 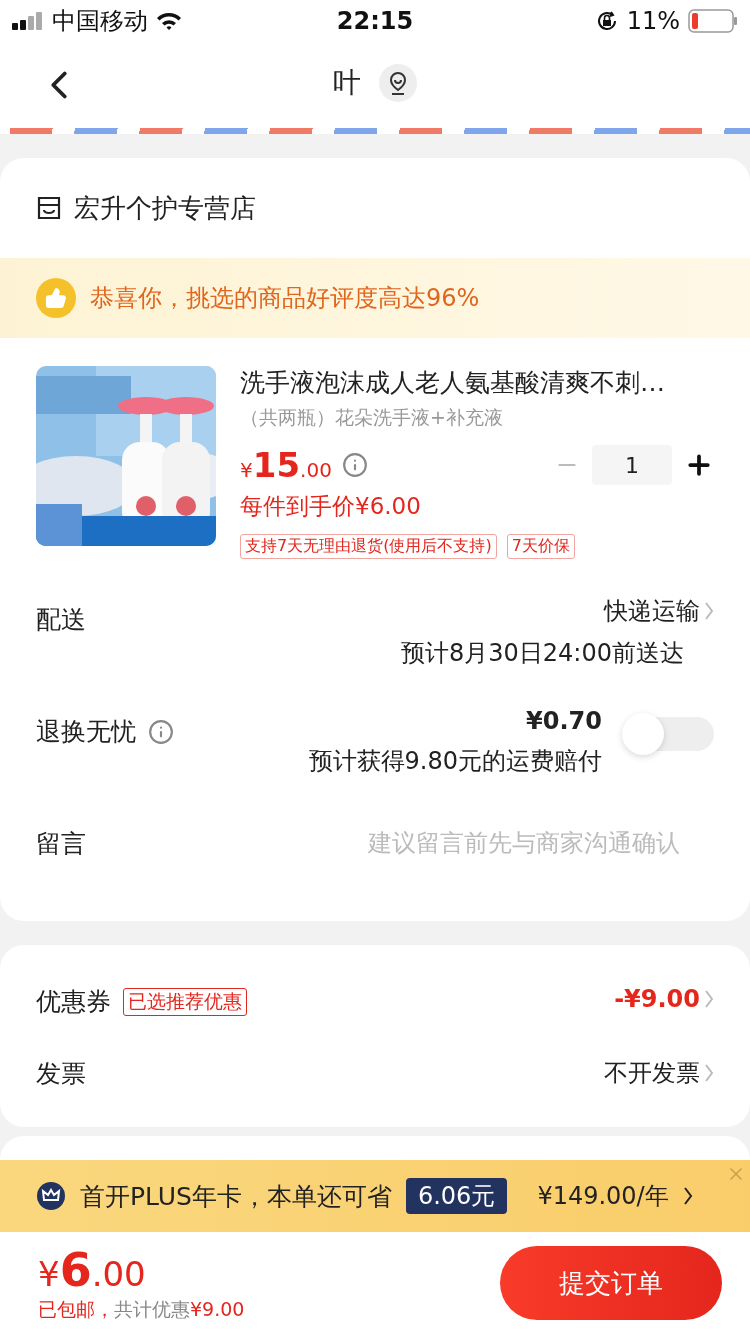 I want to click on delivery-label: 配送, so click(x=61, y=620).